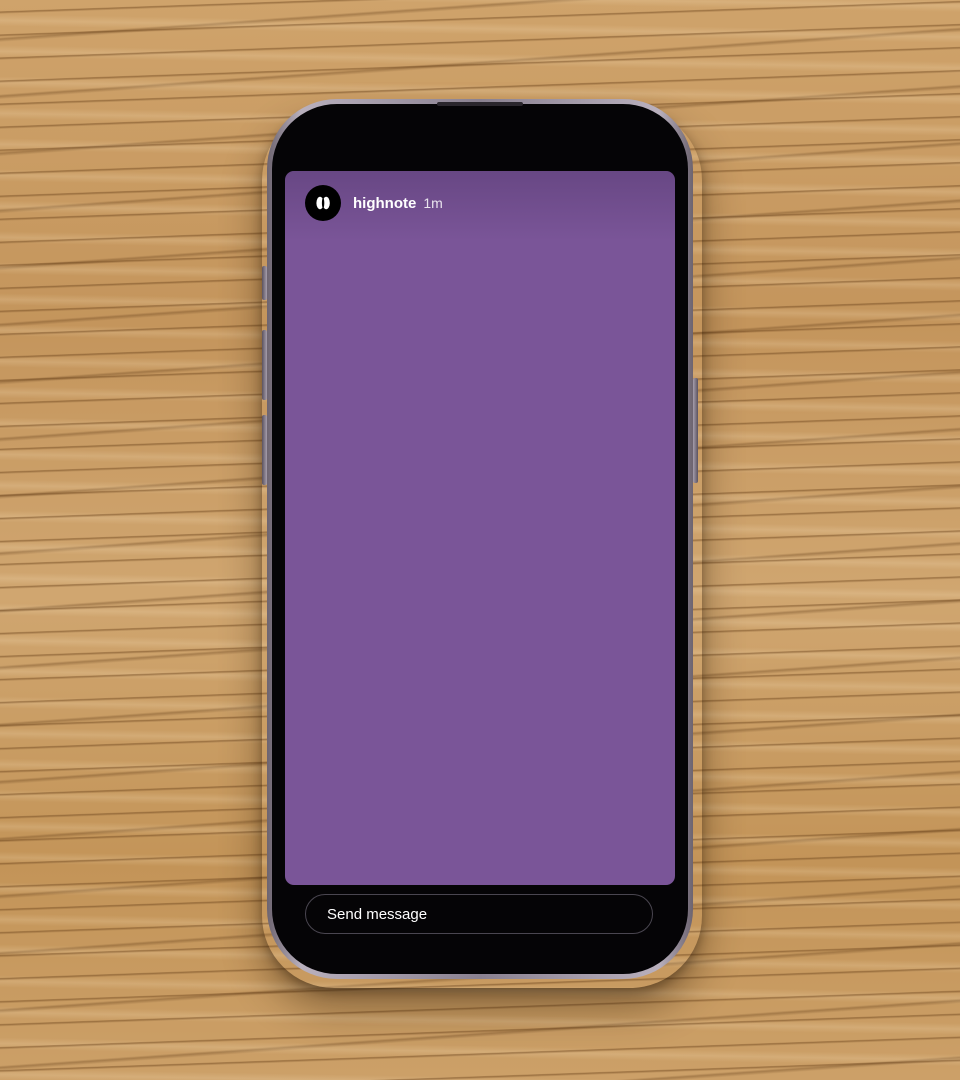 The image size is (960, 1080). Describe the element at coordinates (695, 430) in the screenshot. I see `power-button` at that location.